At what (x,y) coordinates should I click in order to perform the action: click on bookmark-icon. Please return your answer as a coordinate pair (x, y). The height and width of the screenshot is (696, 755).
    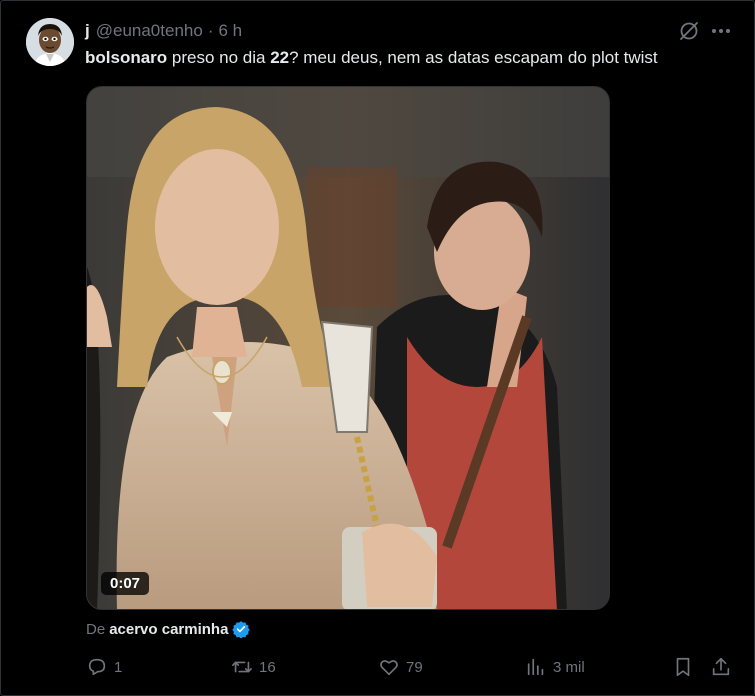
    Looking at the image, I should click on (683, 667).